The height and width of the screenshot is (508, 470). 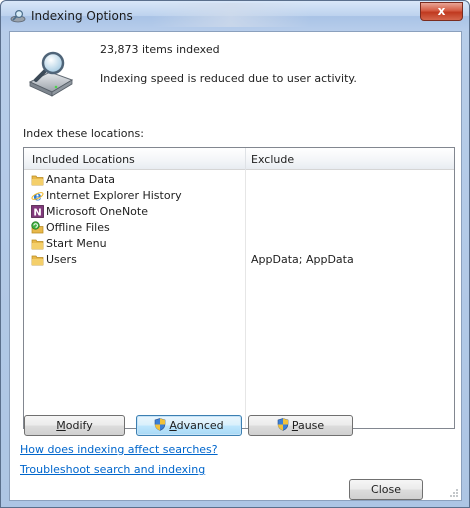 What do you see at coordinates (112, 469) in the screenshot?
I see `troubleshoot-search-link: Troubleshoot search and indexing` at bounding box center [112, 469].